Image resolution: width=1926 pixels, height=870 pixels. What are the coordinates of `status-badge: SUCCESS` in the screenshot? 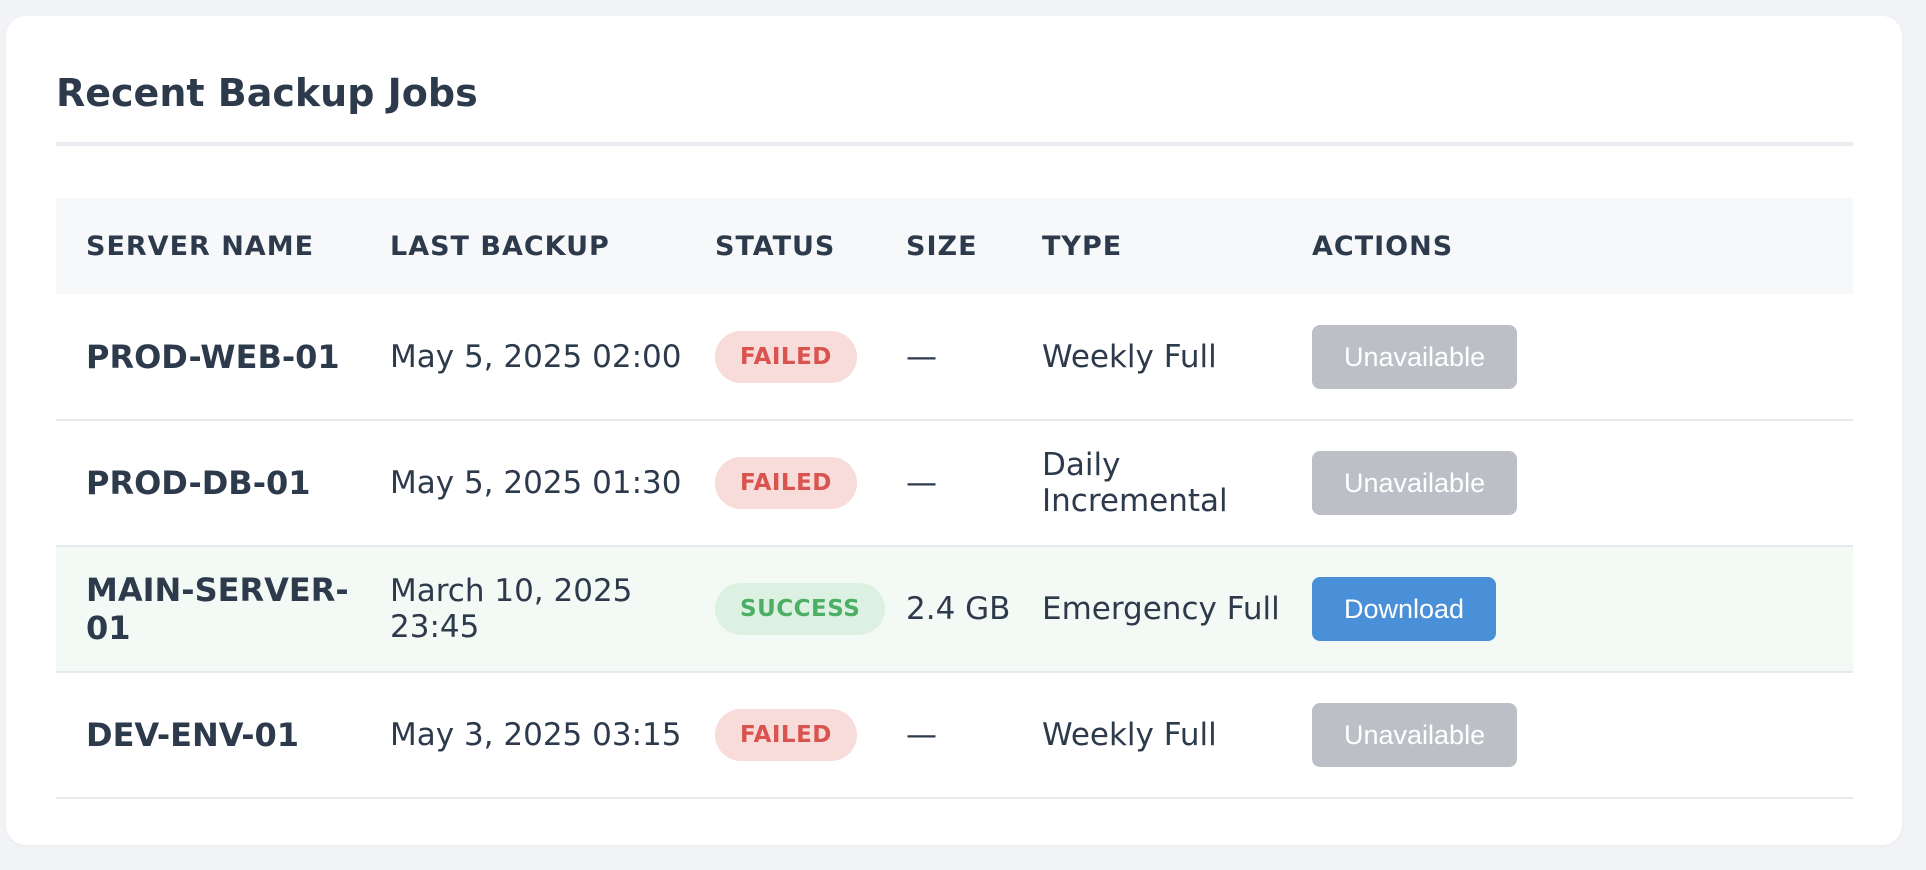 It's located at (800, 609).